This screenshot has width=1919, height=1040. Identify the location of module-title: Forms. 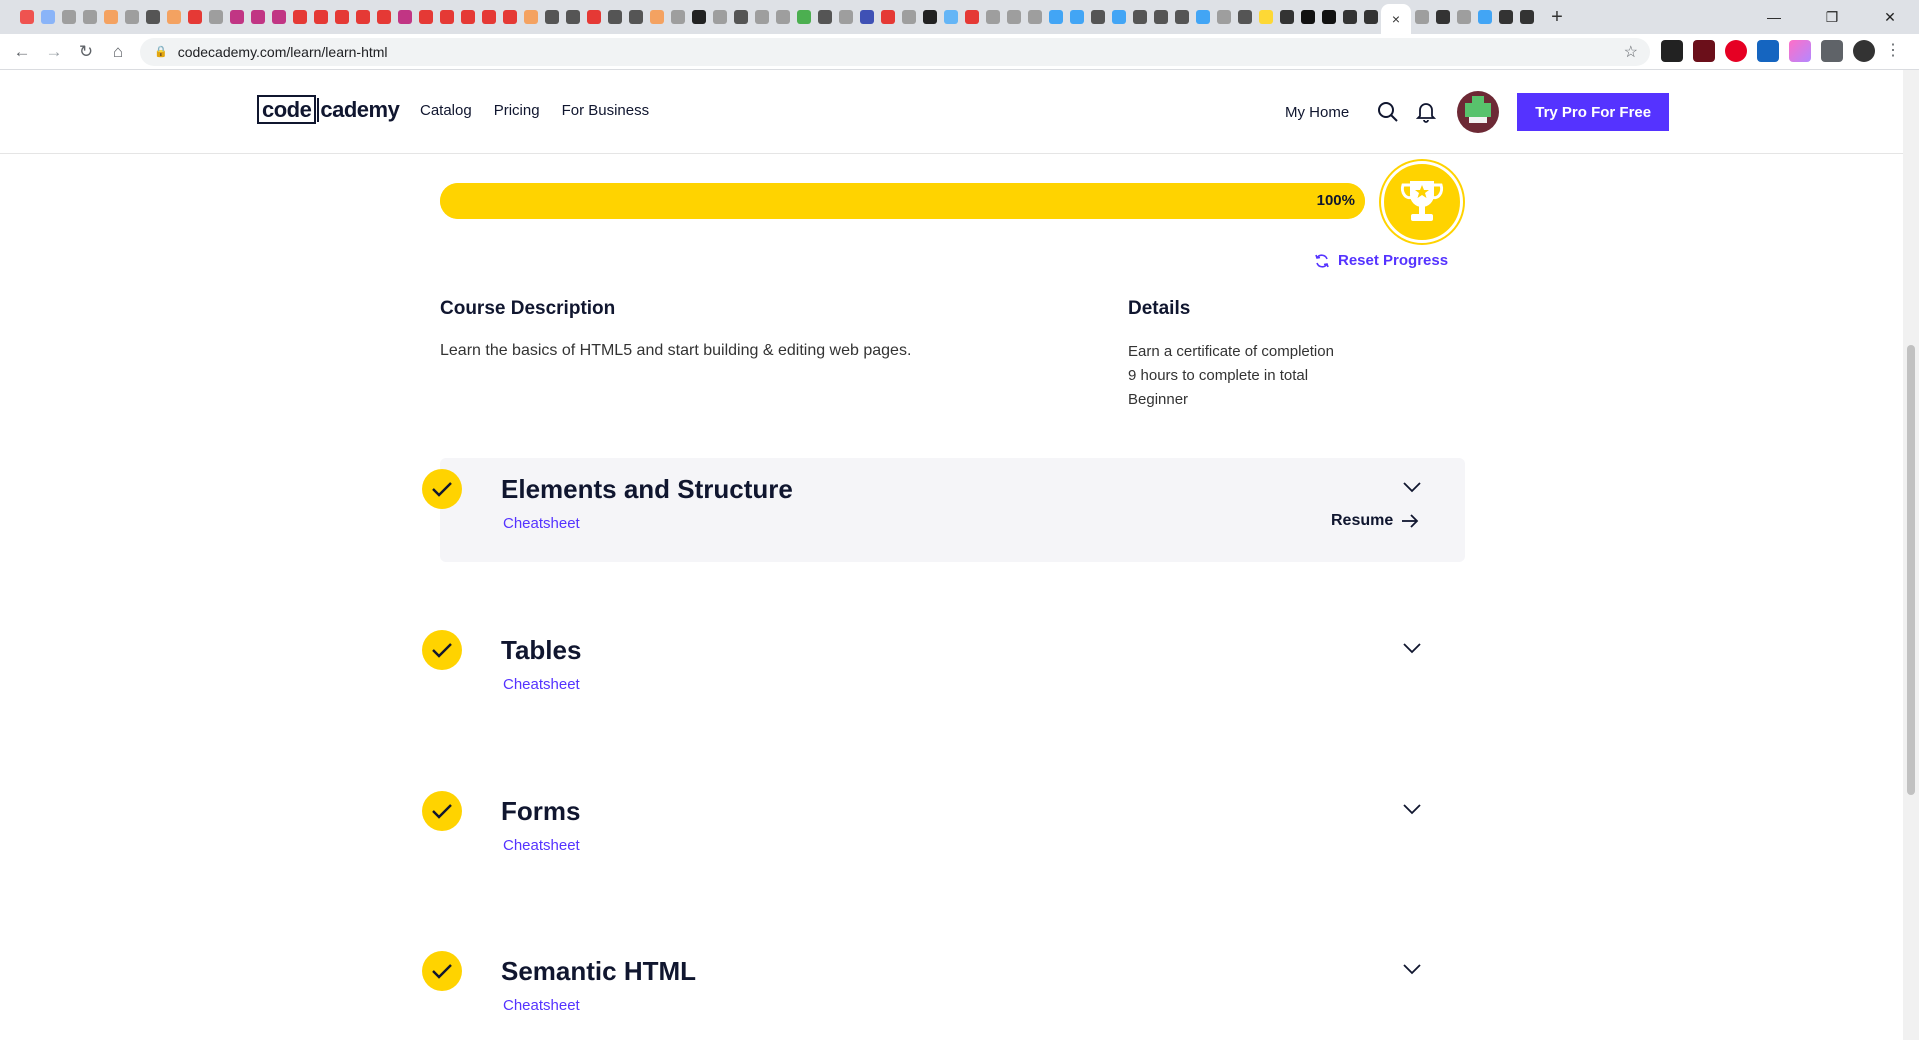
(540, 811).